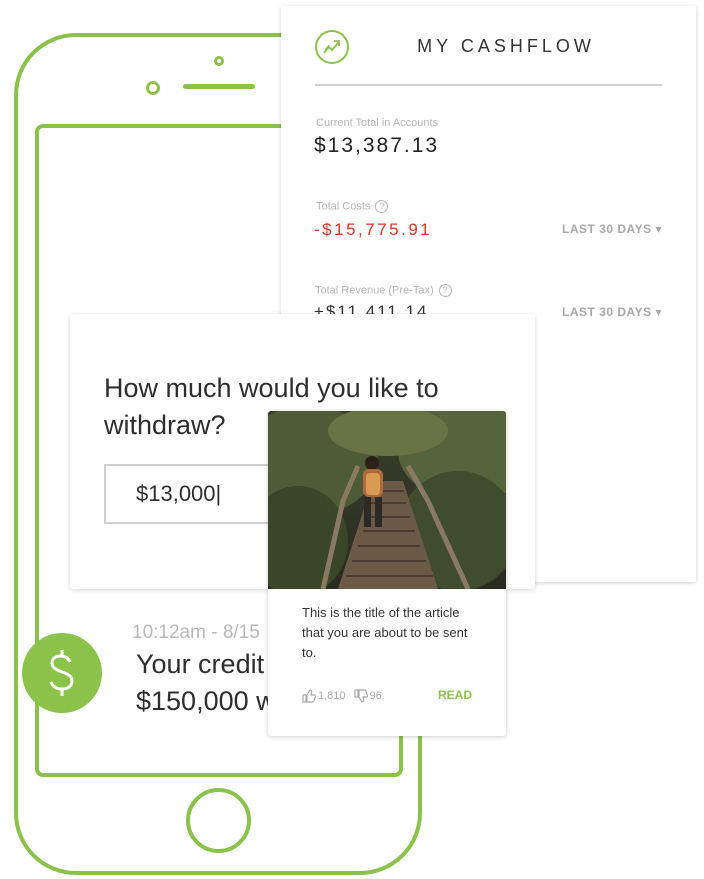 The image size is (704, 879). What do you see at coordinates (377, 123) in the screenshot?
I see `current-total-label: Current Total in Accounts` at bounding box center [377, 123].